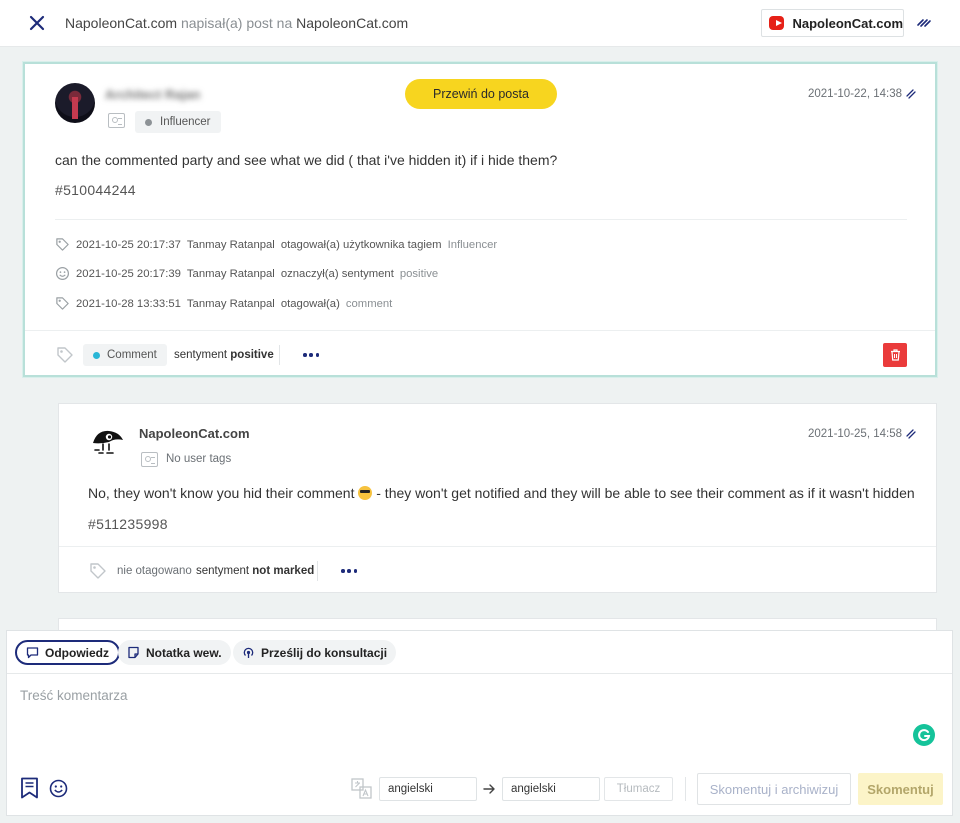  What do you see at coordinates (29, 788) in the screenshot?
I see `bookmark-icon` at bounding box center [29, 788].